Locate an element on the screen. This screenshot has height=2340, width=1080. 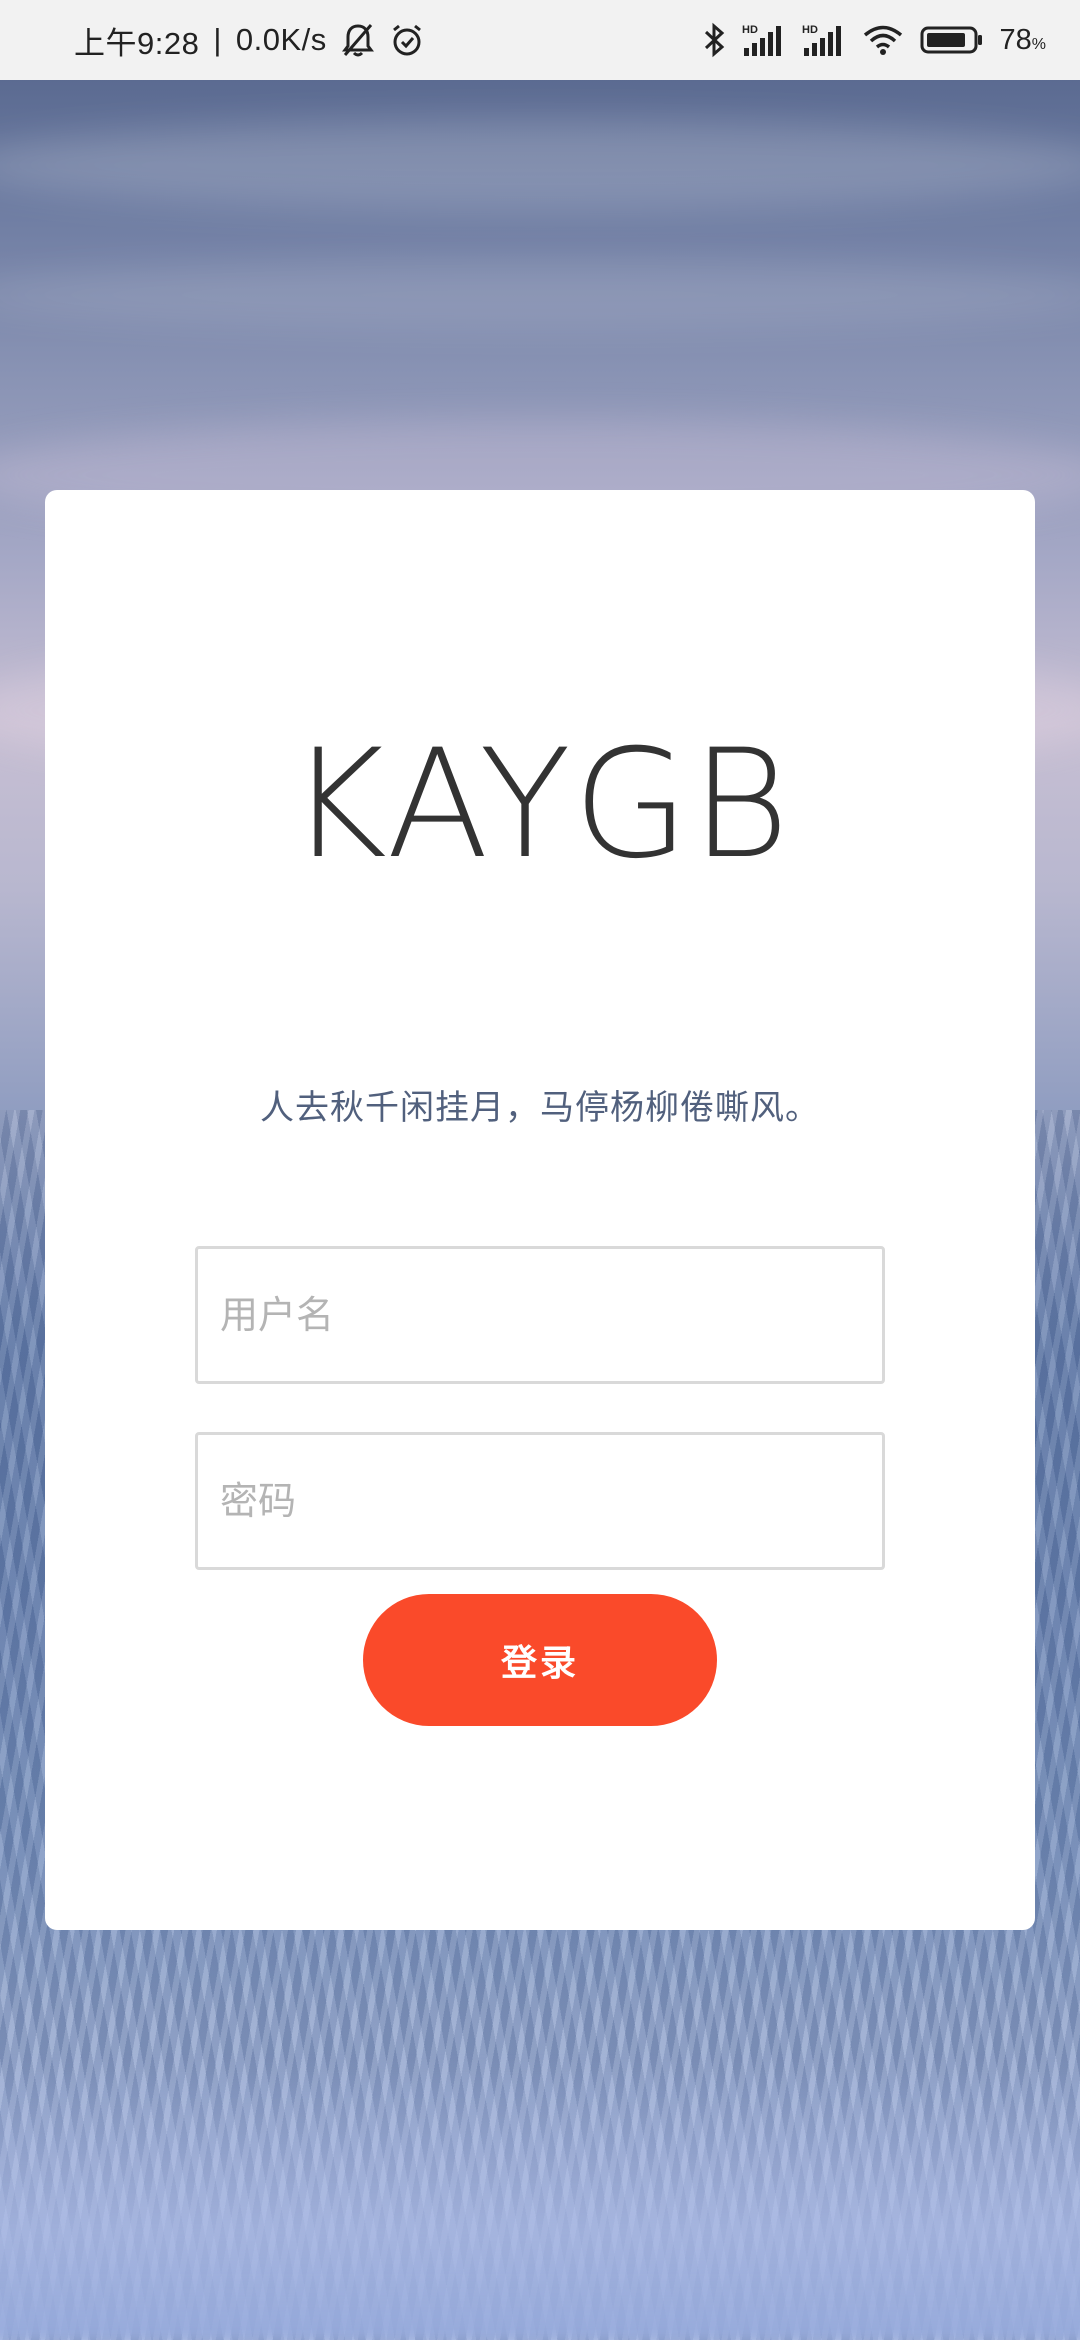
username-input is located at coordinates (540, 1315).